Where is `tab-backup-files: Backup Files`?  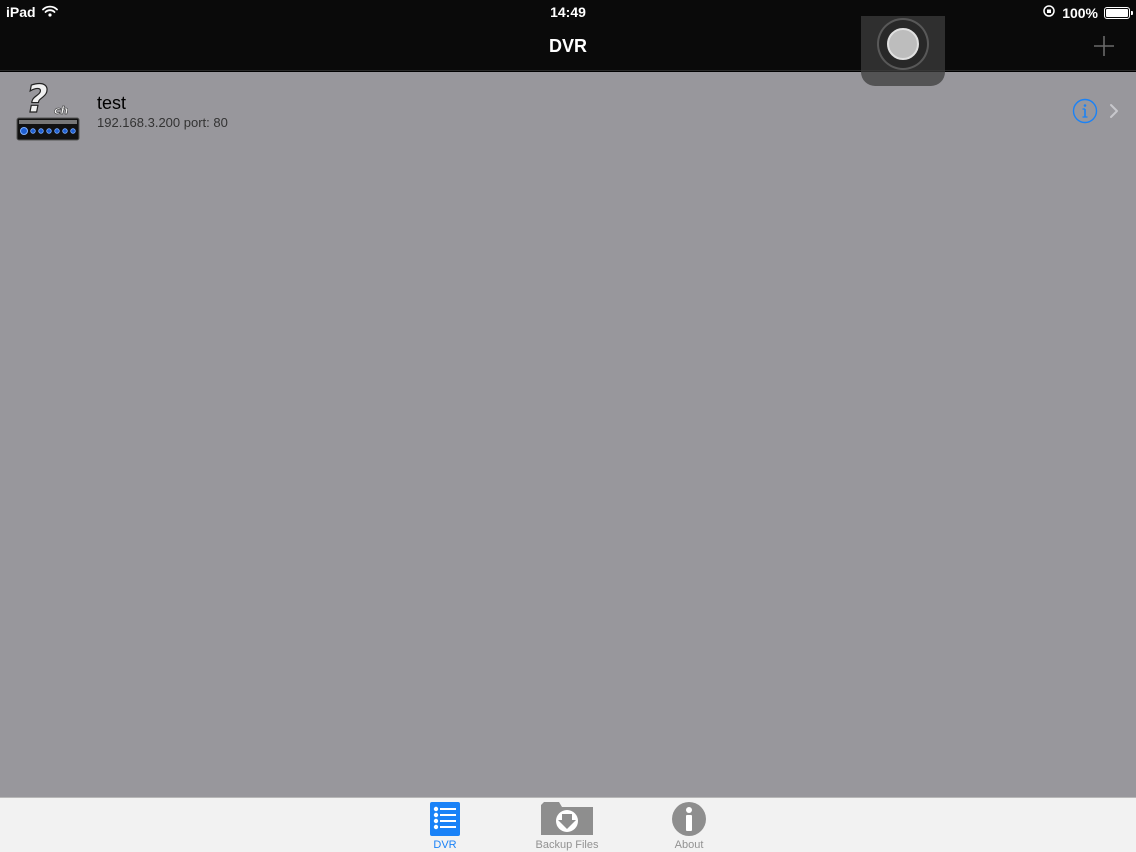 tab-backup-files: Backup Files is located at coordinates (567, 825).